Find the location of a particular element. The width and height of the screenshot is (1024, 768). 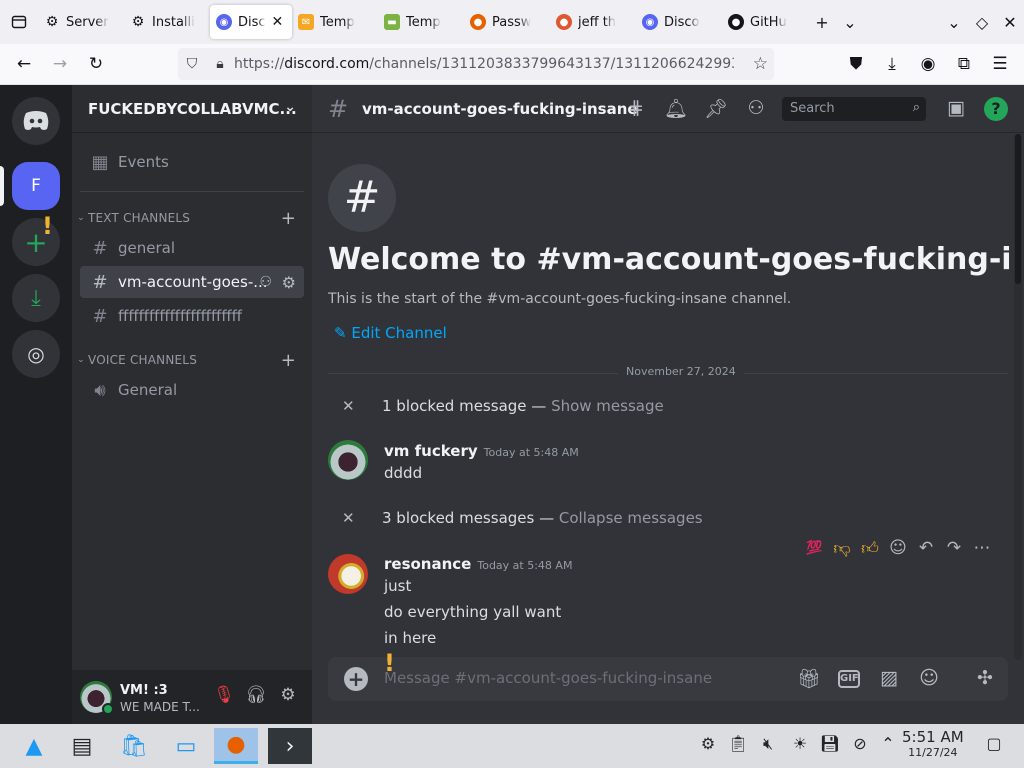

download-apps-button: ⤓ is located at coordinates (36, 298).